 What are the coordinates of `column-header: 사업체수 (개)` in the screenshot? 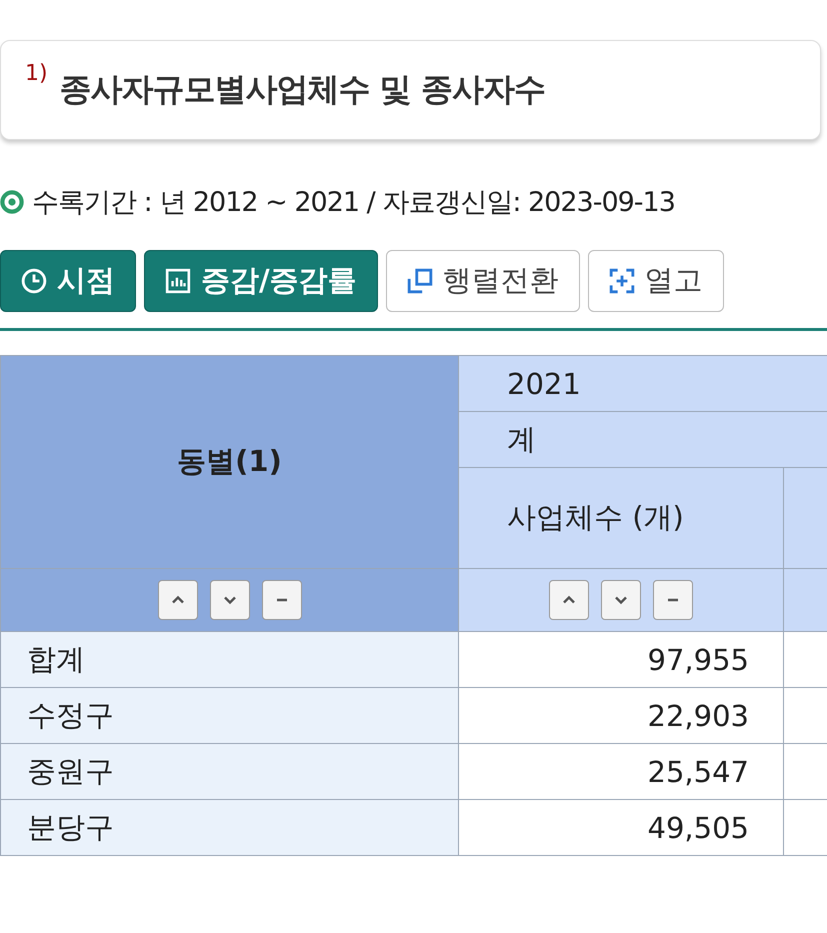 It's located at (621, 518).